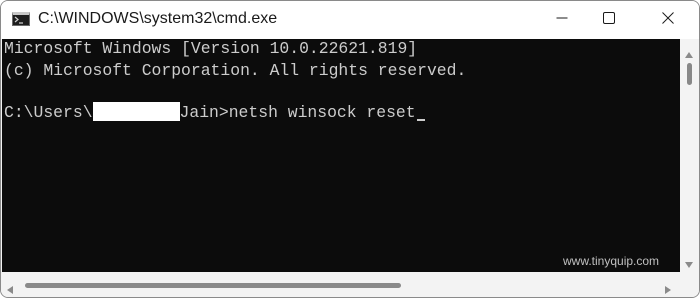 Image resolution: width=700 pixels, height=298 pixels. Describe the element at coordinates (689, 264) in the screenshot. I see `scroll-down-arrow-icon` at that location.